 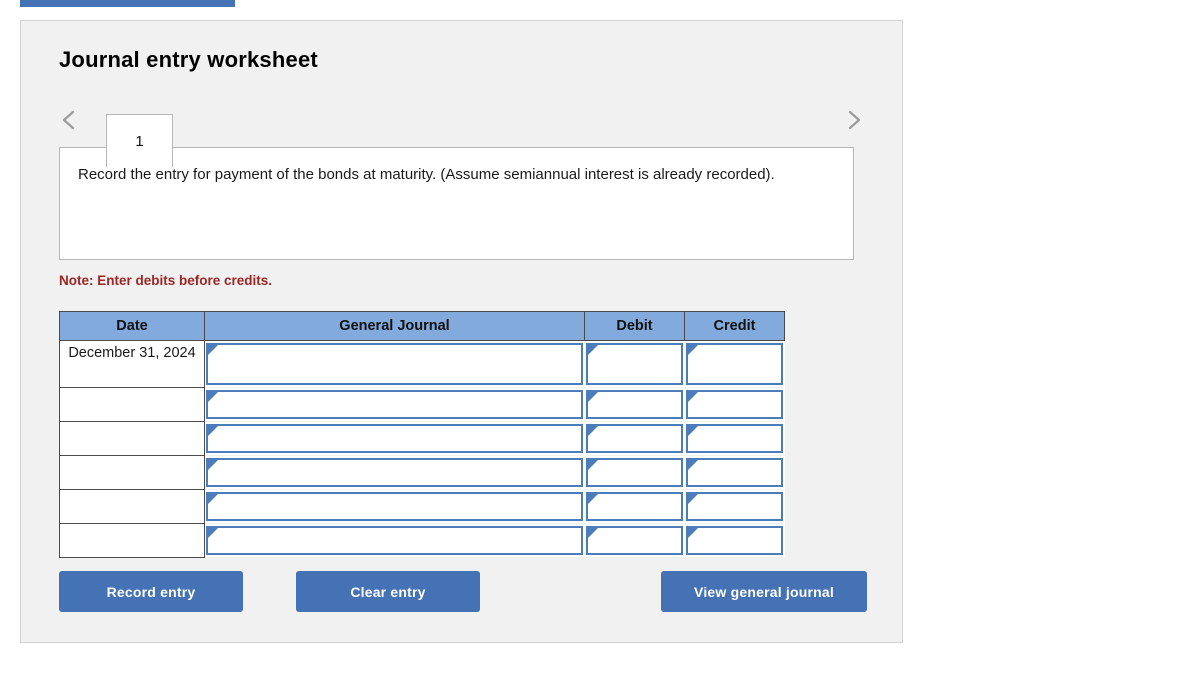 What do you see at coordinates (734, 326) in the screenshot?
I see `column-header-credit: Credit` at bounding box center [734, 326].